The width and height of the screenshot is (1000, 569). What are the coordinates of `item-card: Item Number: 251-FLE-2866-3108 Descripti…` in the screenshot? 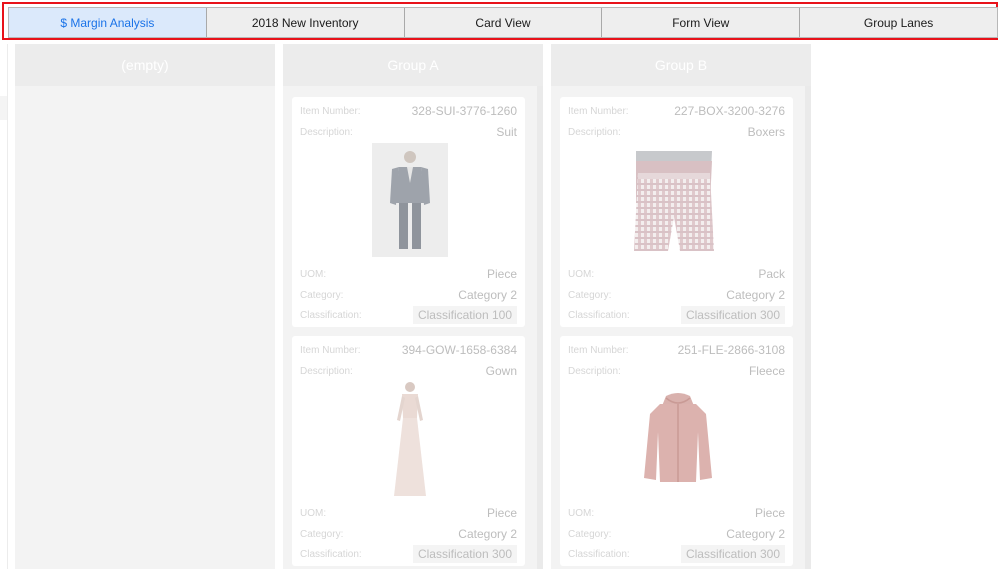 It's located at (676, 451).